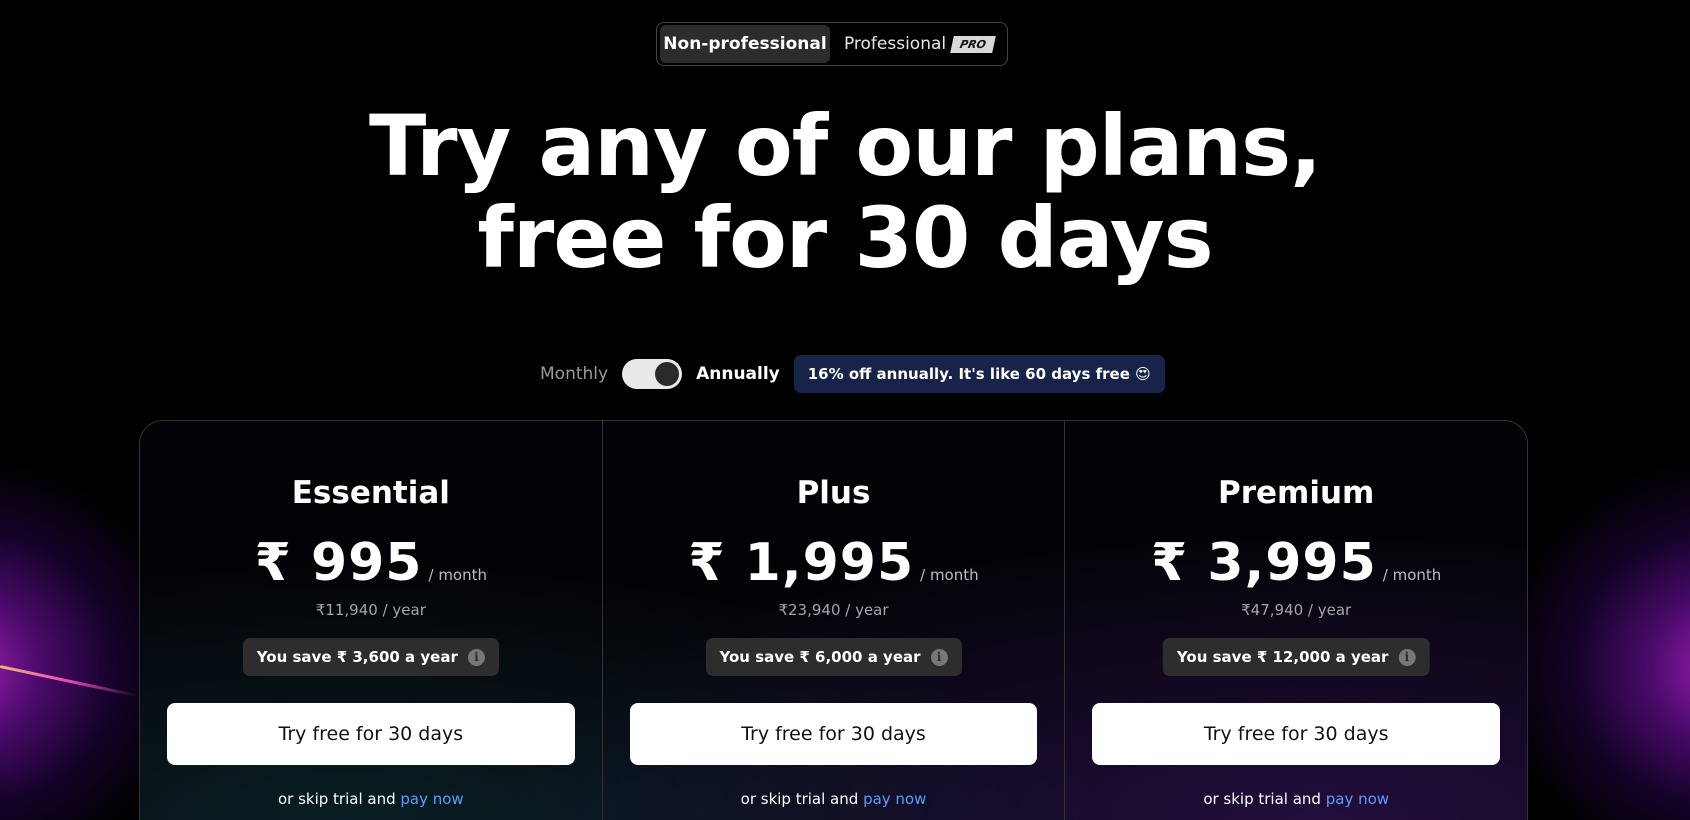 This screenshot has width=1690, height=820. Describe the element at coordinates (973, 44) in the screenshot. I see `pro-badge: PRO` at that location.